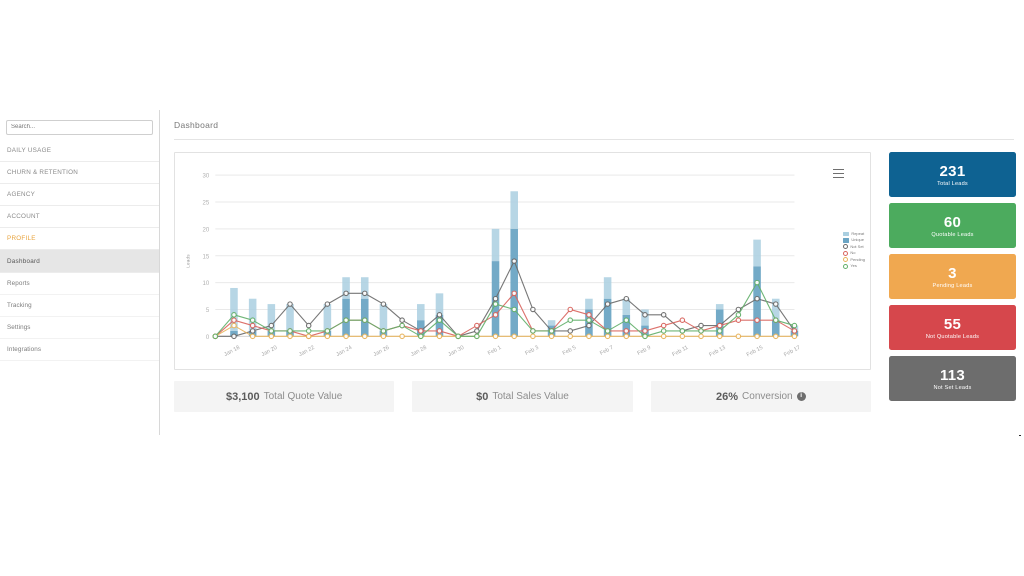 This screenshot has height=576, width=1024. I want to click on svg-text: 10, so click(206, 284).